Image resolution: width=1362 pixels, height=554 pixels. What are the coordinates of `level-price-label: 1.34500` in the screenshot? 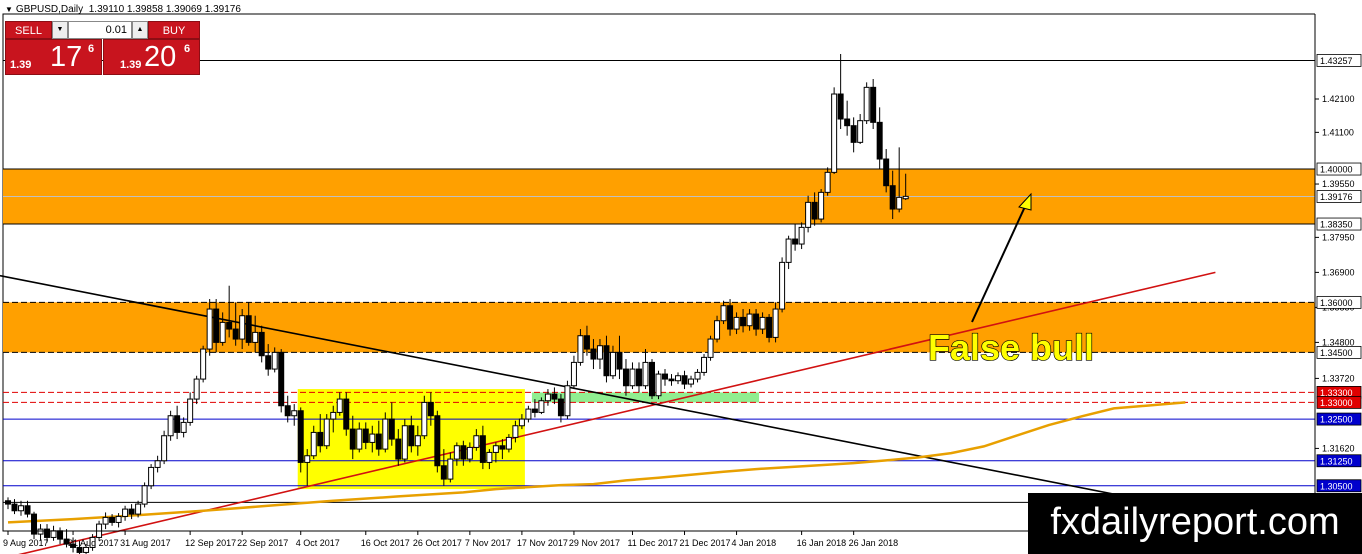 It's located at (1336, 353).